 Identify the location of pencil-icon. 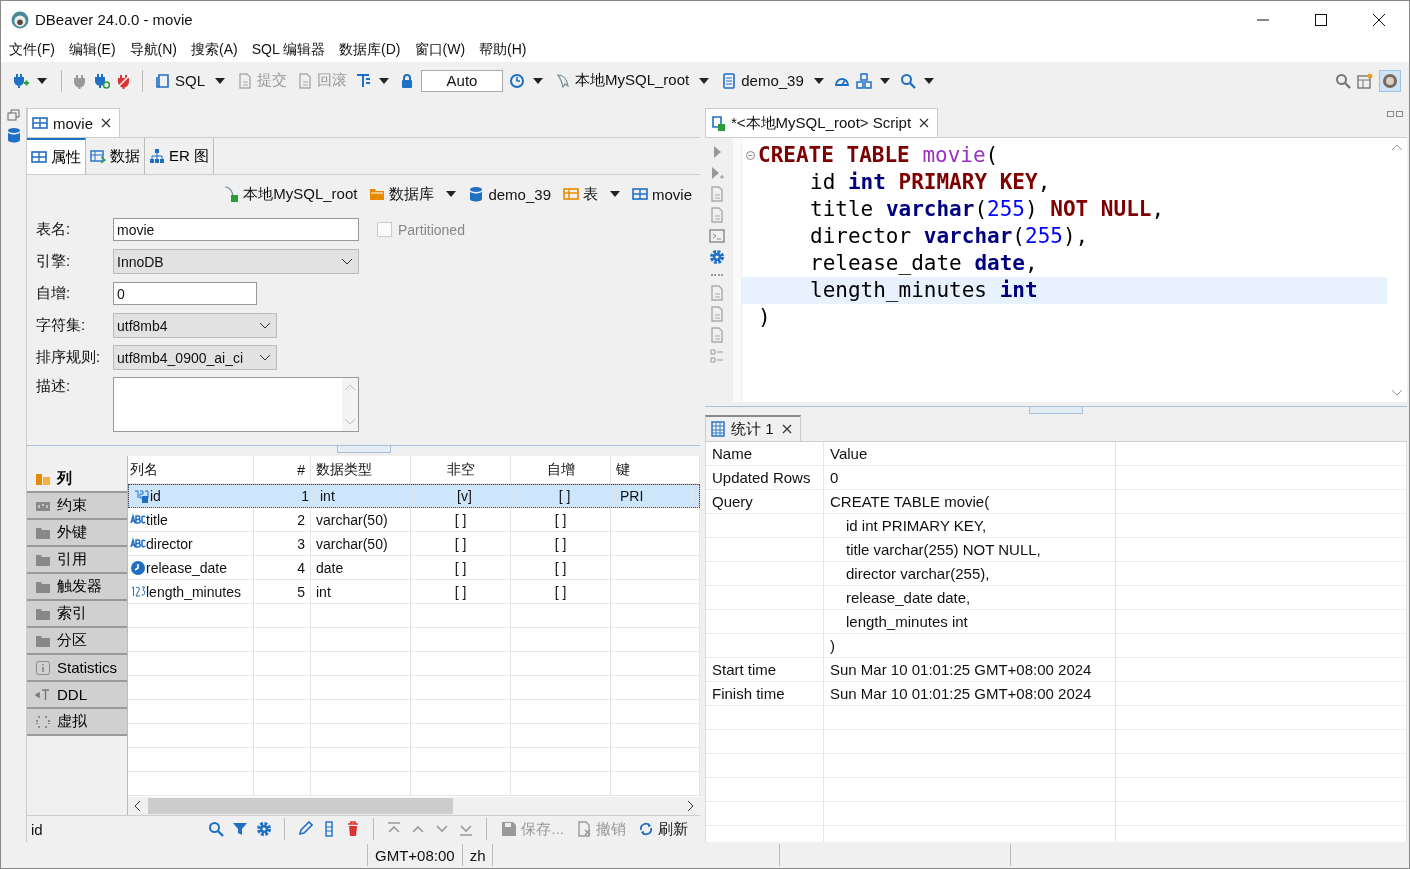
(305, 829).